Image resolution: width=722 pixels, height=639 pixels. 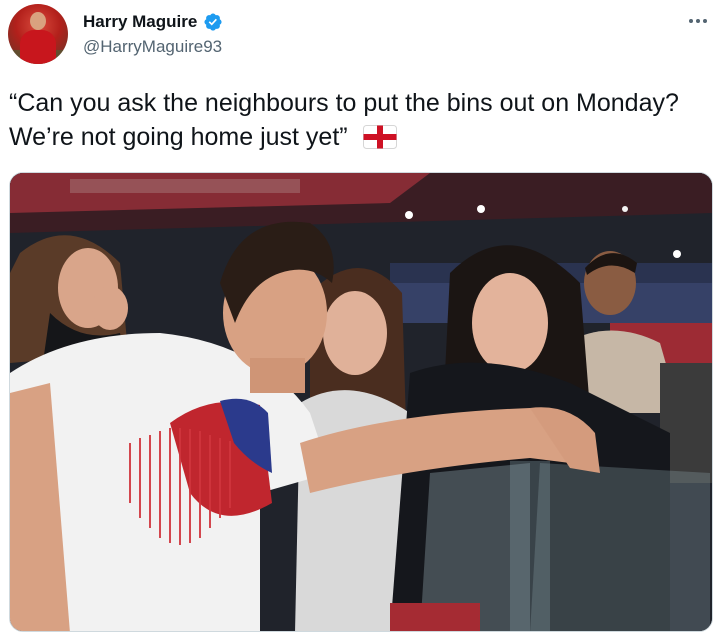 I want to click on verified-badge-icon, so click(x=213, y=22).